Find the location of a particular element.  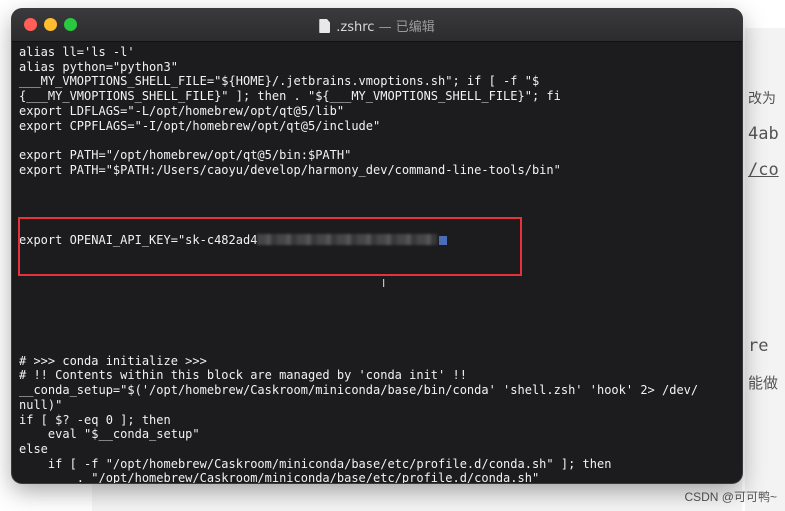

document-icon is located at coordinates (325, 26).